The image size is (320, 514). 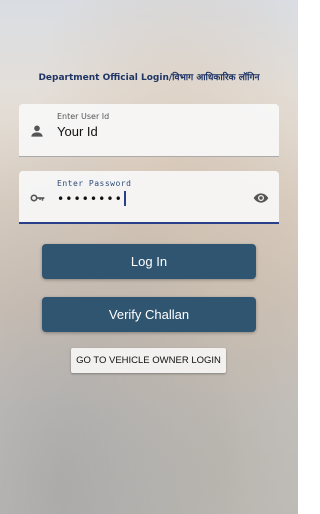 What do you see at coordinates (37, 198) in the screenshot?
I see `key-icon` at bounding box center [37, 198].